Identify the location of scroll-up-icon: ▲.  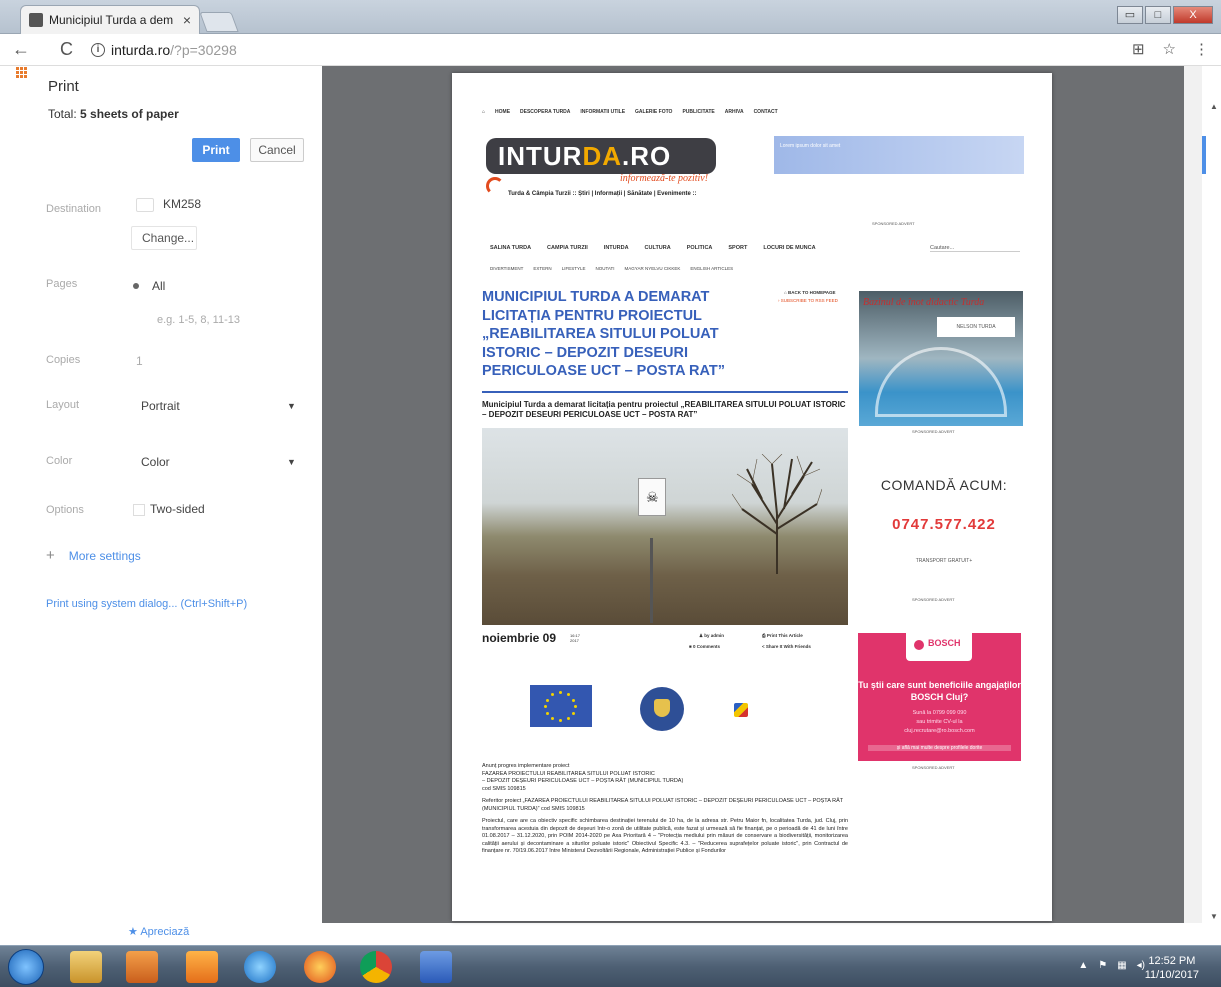
(1214, 106).